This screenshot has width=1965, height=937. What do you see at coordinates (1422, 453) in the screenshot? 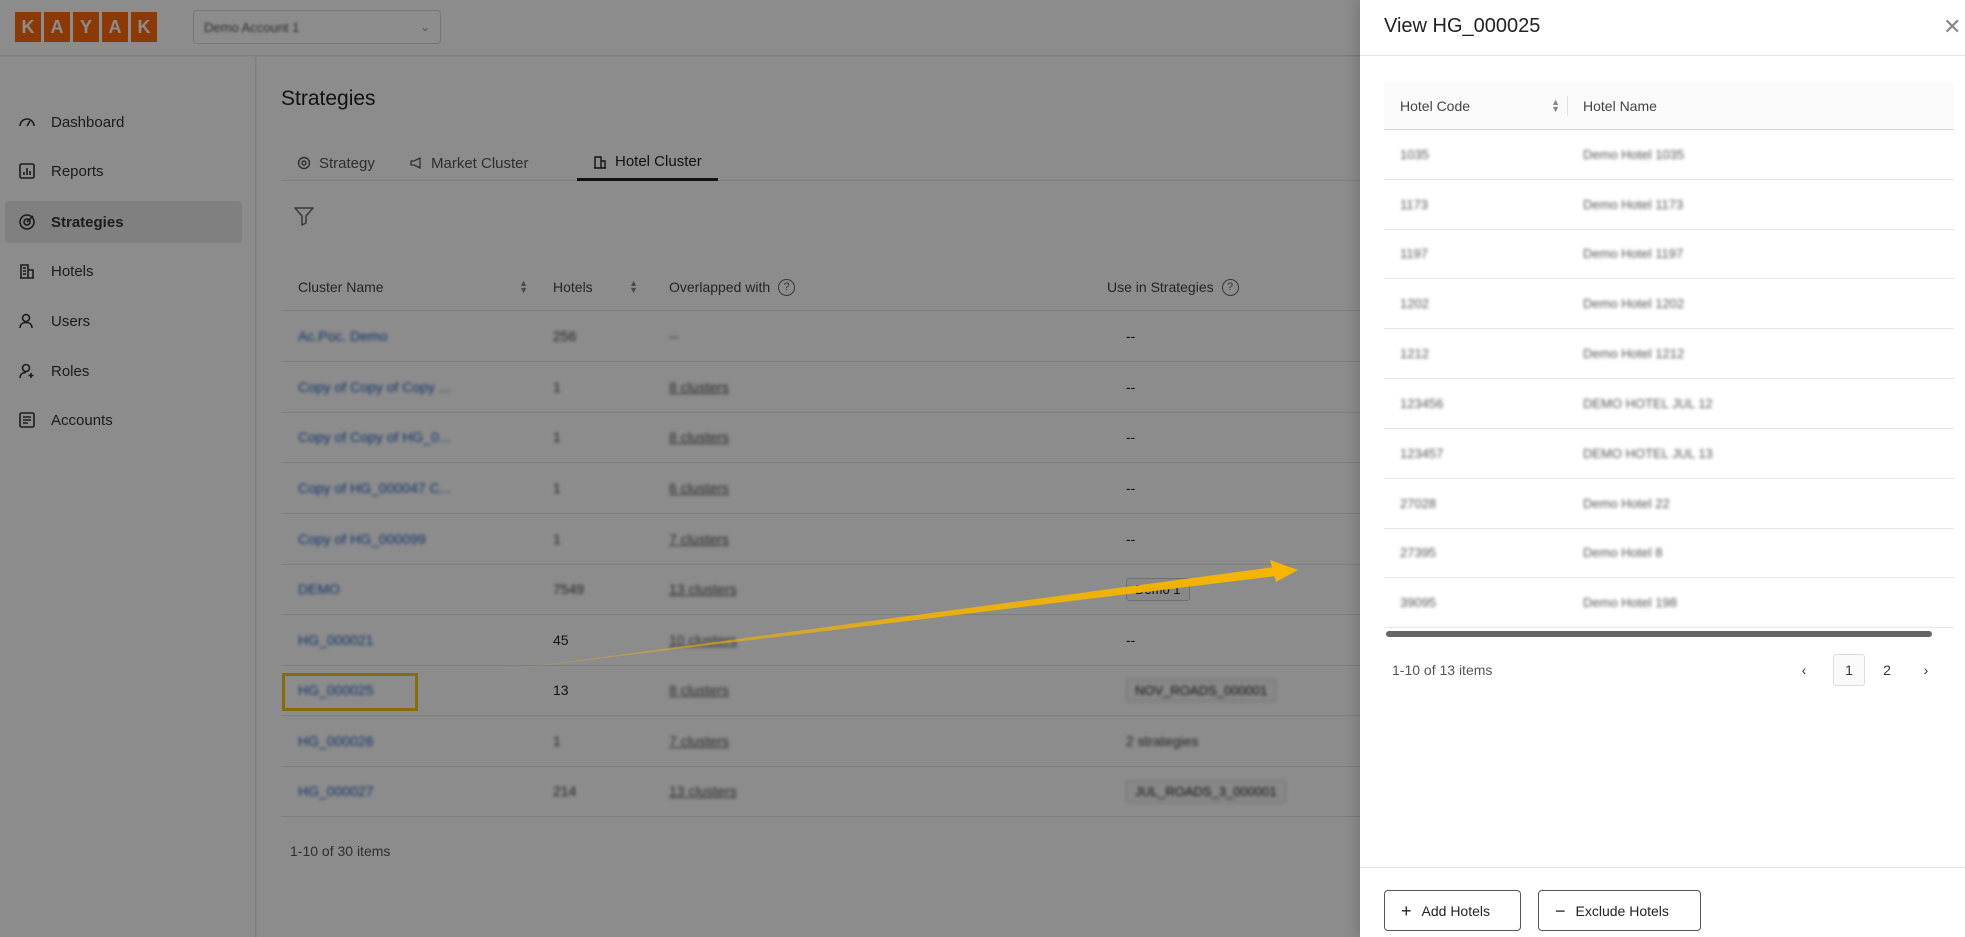
I see `hotel-code: 123457` at bounding box center [1422, 453].